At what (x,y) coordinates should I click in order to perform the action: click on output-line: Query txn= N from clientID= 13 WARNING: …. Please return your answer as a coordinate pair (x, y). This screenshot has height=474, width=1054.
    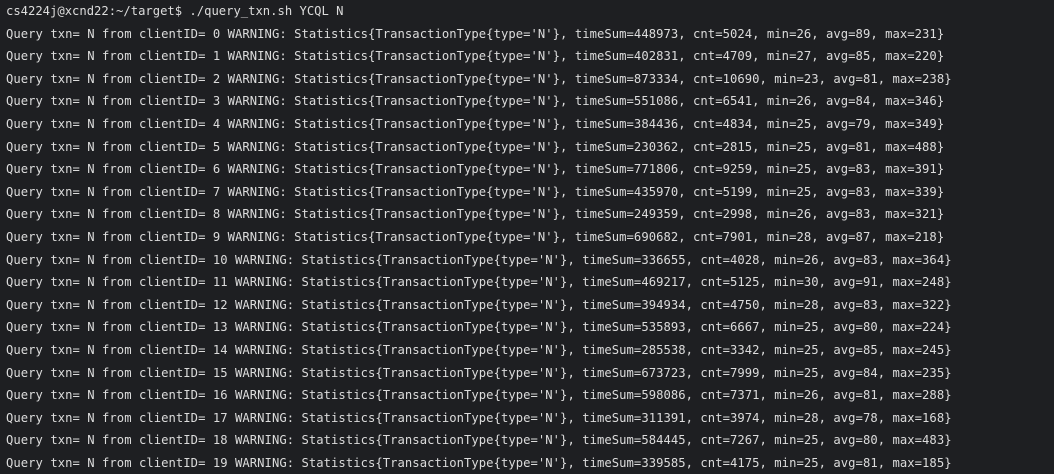
    Looking at the image, I should click on (479, 327).